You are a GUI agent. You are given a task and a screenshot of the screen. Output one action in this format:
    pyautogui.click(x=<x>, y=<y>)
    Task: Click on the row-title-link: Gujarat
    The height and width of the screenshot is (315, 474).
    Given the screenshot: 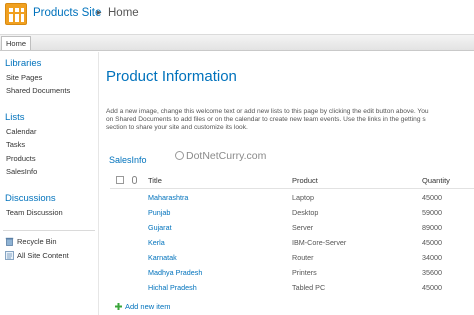 What is the action you would take?
    pyautogui.click(x=160, y=227)
    